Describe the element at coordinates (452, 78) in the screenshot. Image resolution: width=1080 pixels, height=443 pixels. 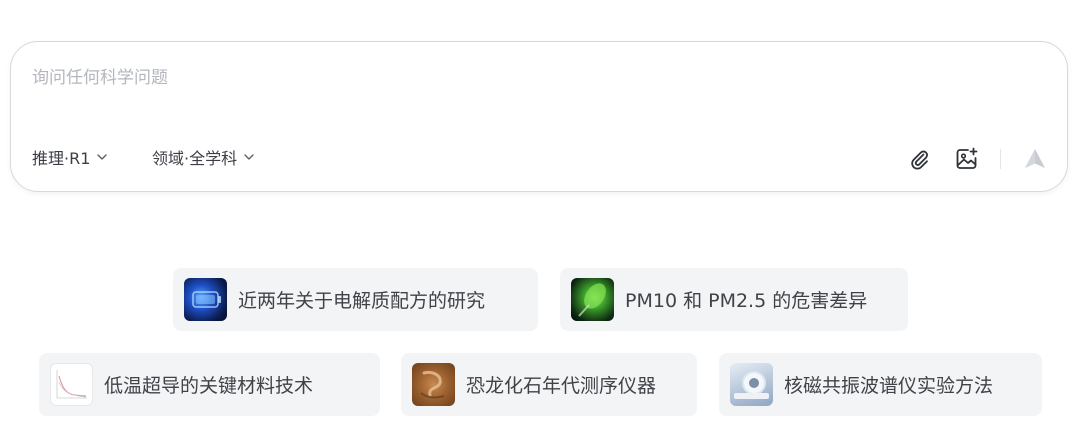
I see `question-input` at that location.